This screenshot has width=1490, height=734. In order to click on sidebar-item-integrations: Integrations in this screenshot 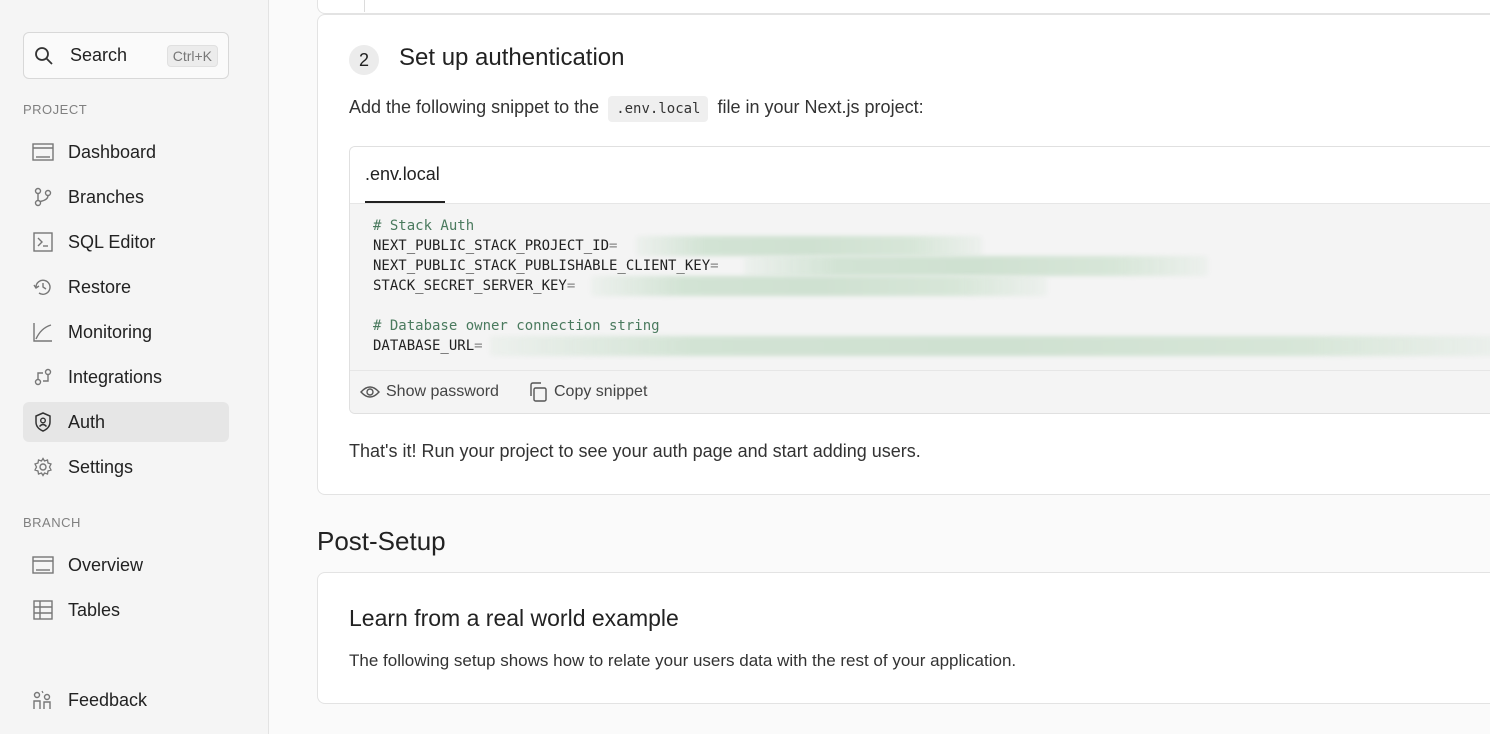, I will do `click(126, 377)`.